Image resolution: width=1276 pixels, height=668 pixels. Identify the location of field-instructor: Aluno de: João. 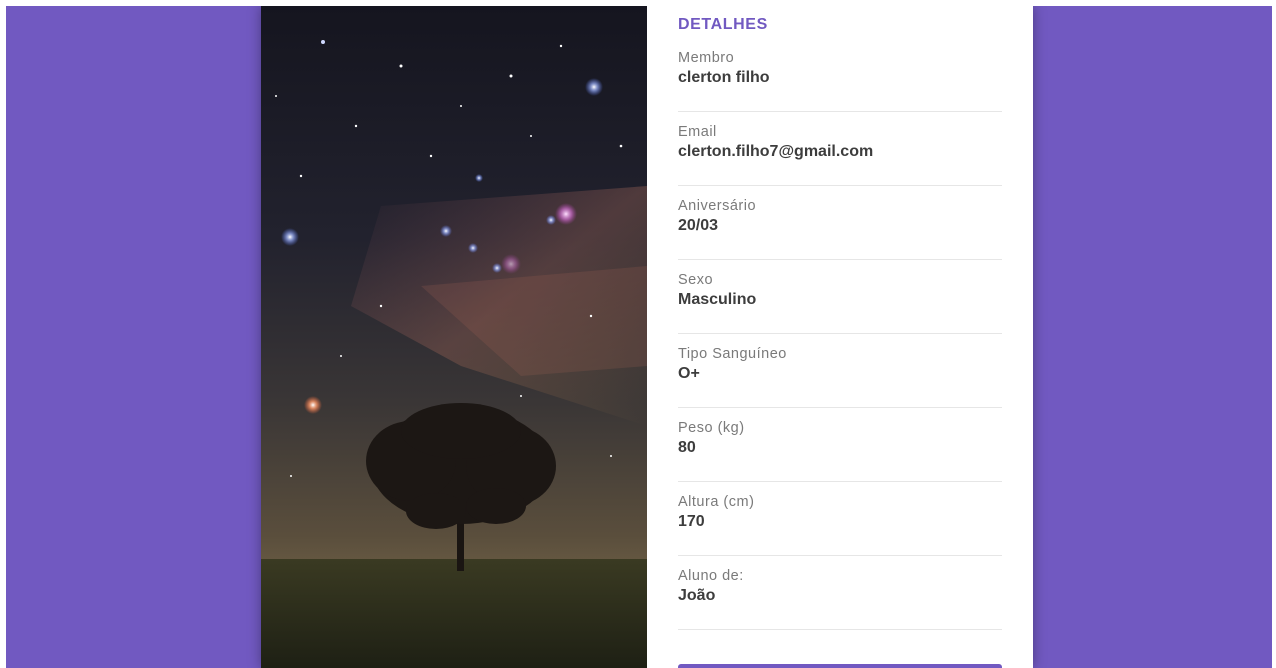
(840, 593).